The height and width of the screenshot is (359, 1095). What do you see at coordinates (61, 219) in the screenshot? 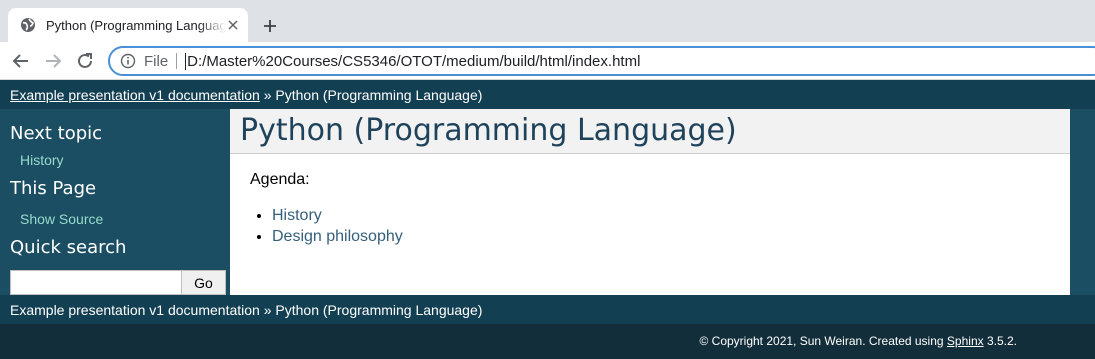
I see `show-source-link: Show Source` at bounding box center [61, 219].